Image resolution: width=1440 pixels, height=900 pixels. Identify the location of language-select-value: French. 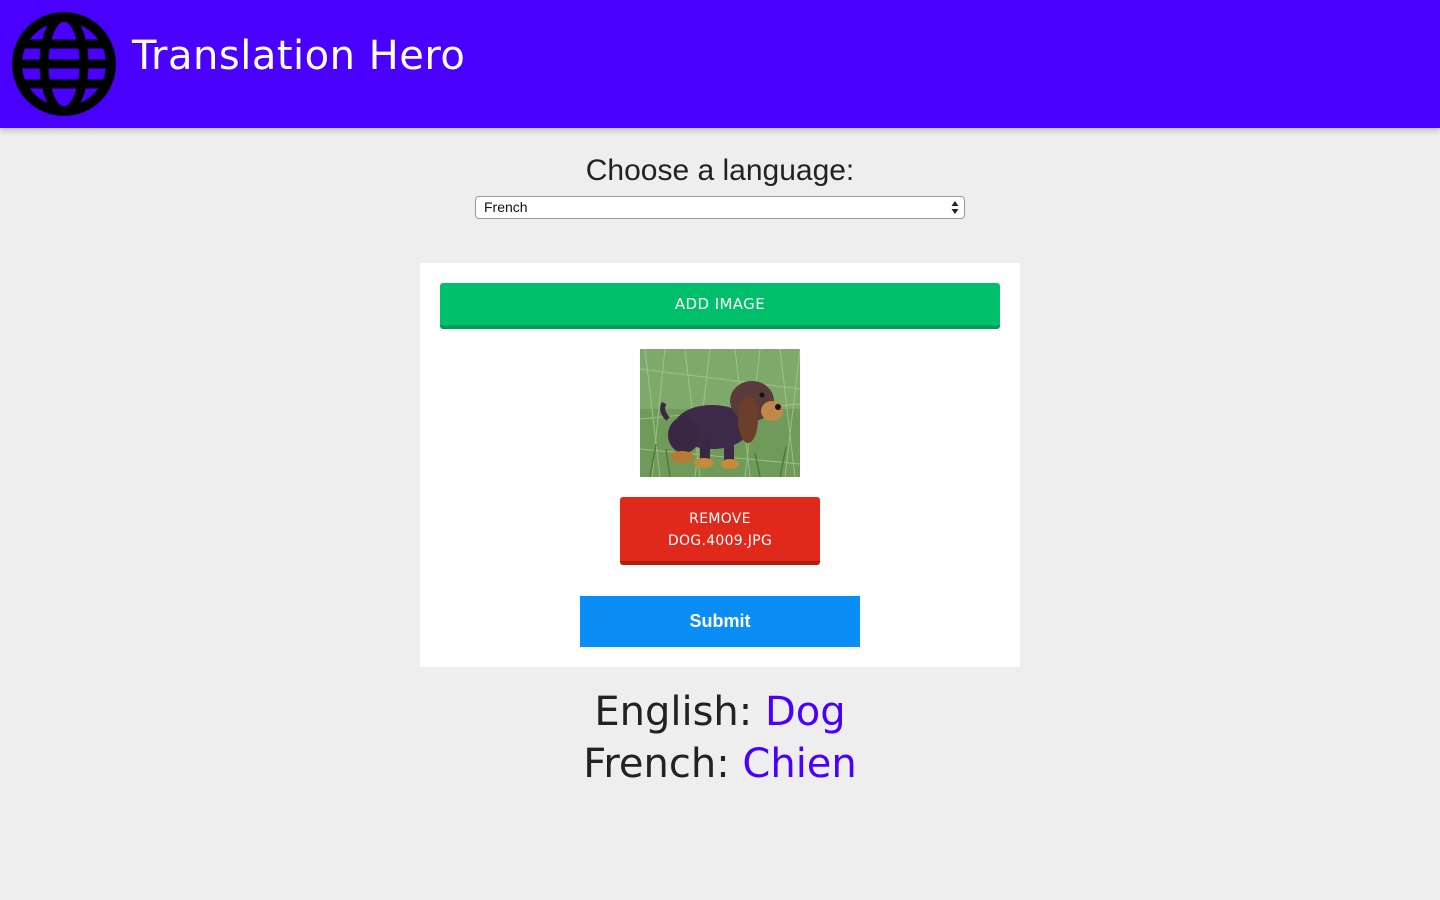
(506, 207).